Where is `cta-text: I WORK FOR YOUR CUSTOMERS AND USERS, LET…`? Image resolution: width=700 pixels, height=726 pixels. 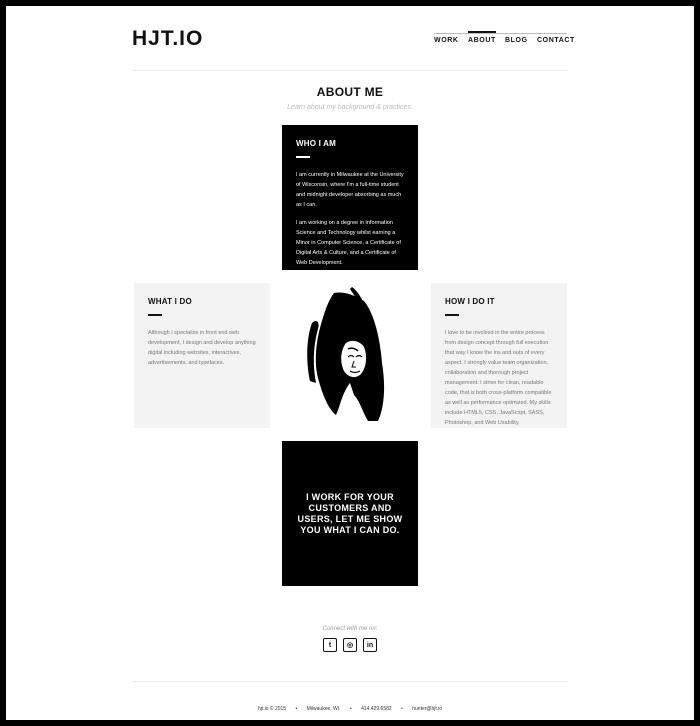 cta-text: I WORK FOR YOUR CUSTOMERS AND USERS, LET… is located at coordinates (350, 513).